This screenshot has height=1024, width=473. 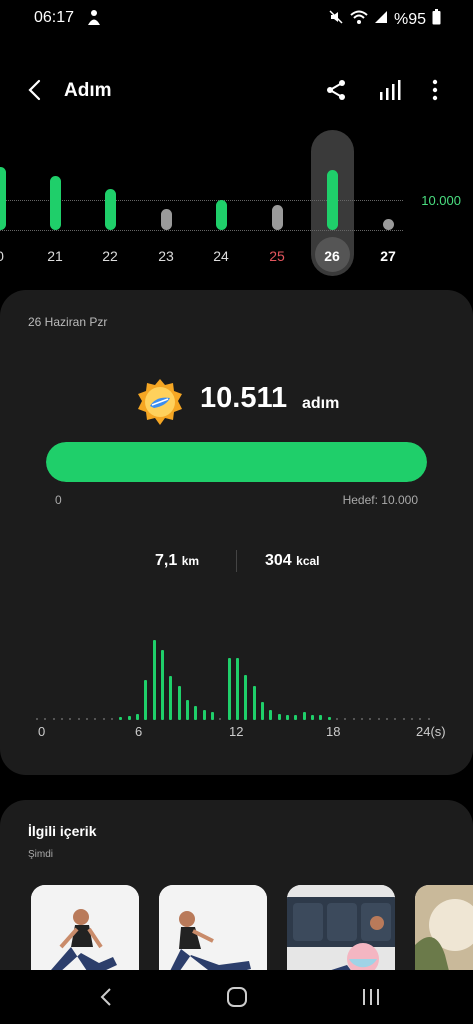 I want to click on status-bar: 06:17 %95, so click(x=236, y=18).